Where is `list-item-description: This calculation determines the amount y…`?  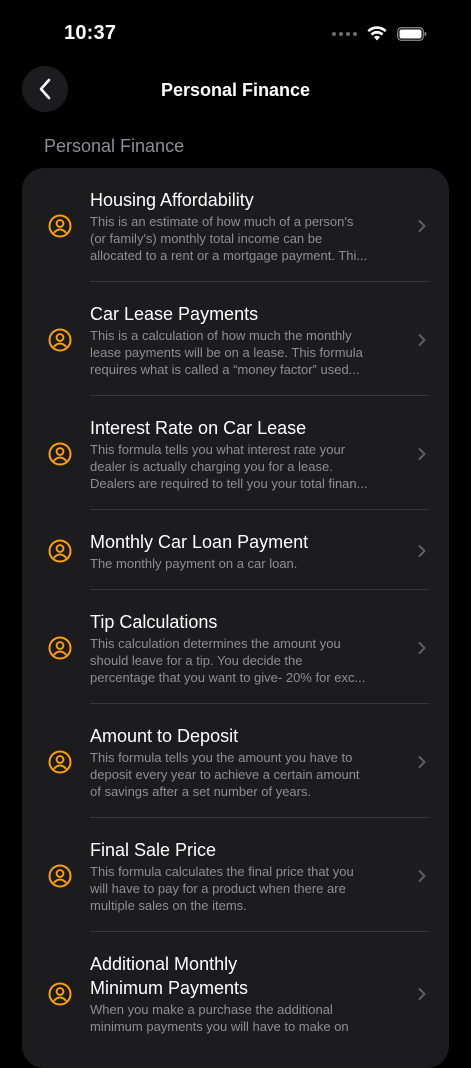 list-item-description: This calculation determines the amount y… is located at coordinates (241, 660).